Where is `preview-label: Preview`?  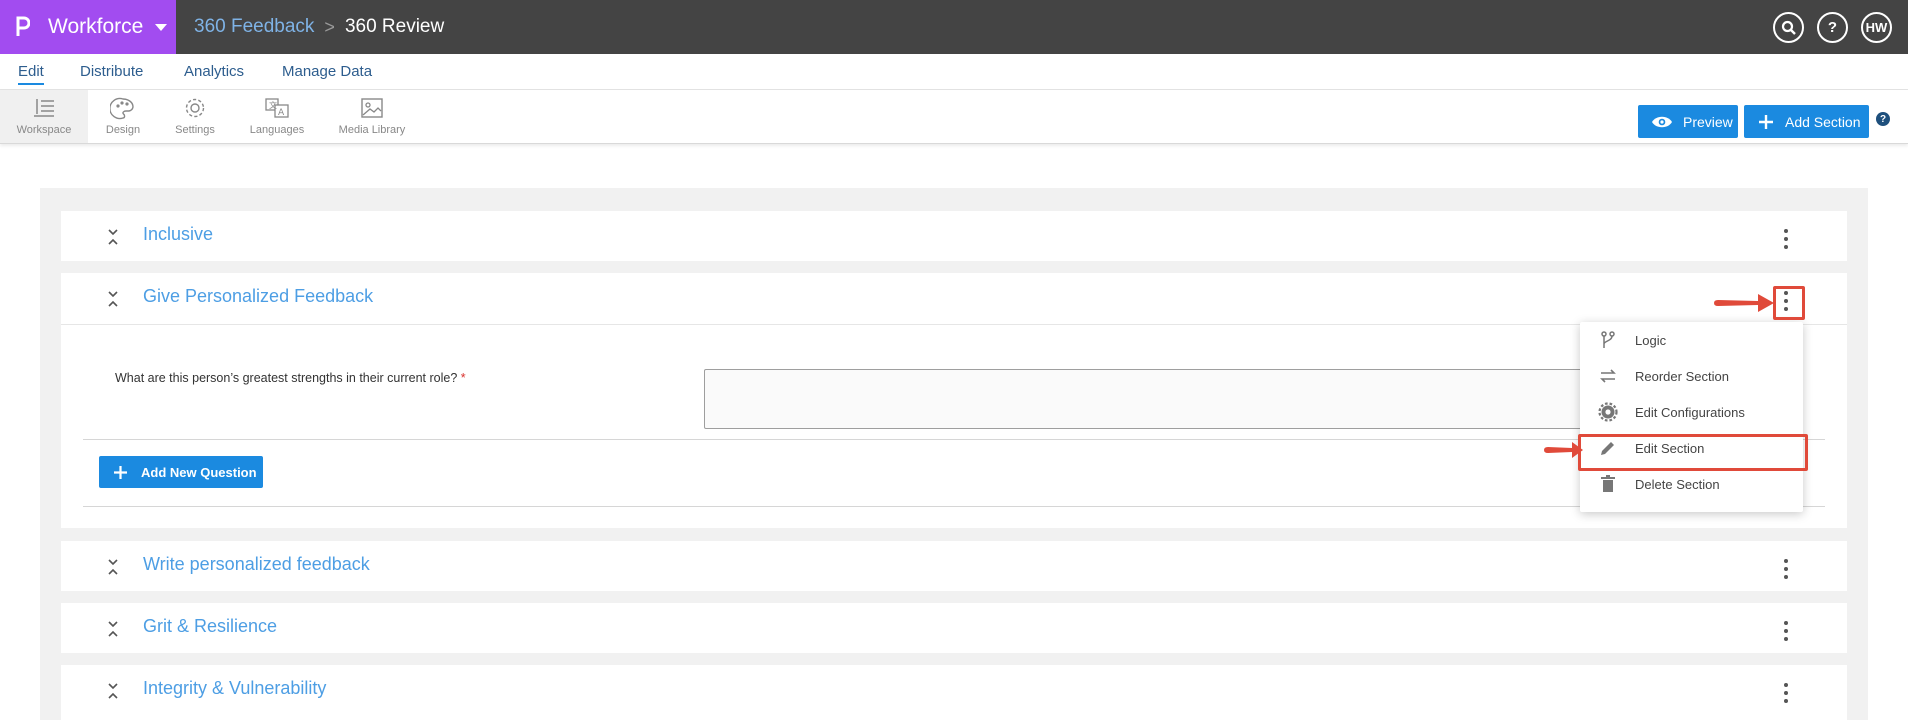 preview-label: Preview is located at coordinates (1708, 121).